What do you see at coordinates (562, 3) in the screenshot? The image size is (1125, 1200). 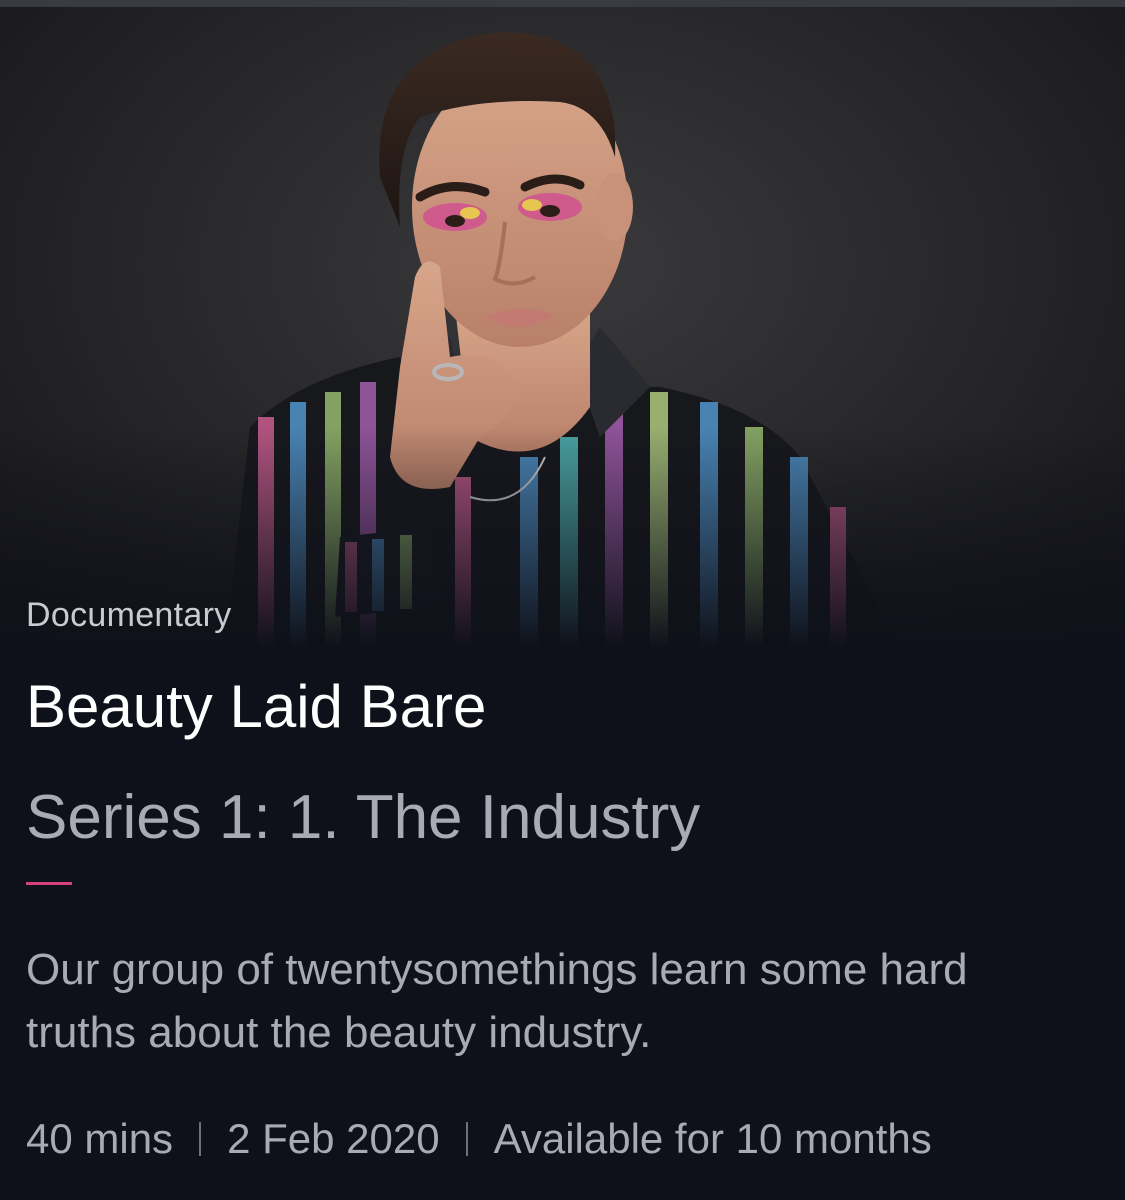 I see `top-bar` at bounding box center [562, 3].